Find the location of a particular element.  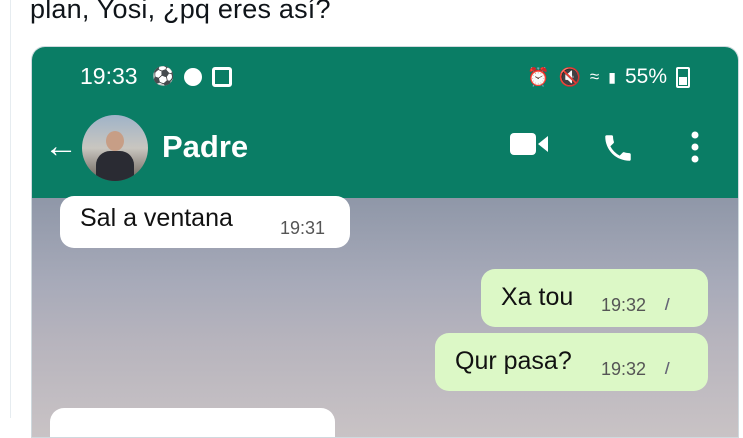

pinterest-icon is located at coordinates (193, 76).